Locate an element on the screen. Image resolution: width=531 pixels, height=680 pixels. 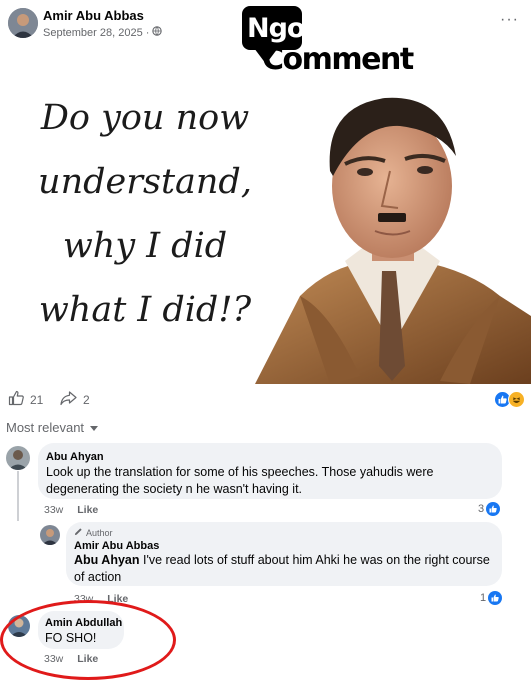
reply-author-avatar is located at coordinates (50, 535).